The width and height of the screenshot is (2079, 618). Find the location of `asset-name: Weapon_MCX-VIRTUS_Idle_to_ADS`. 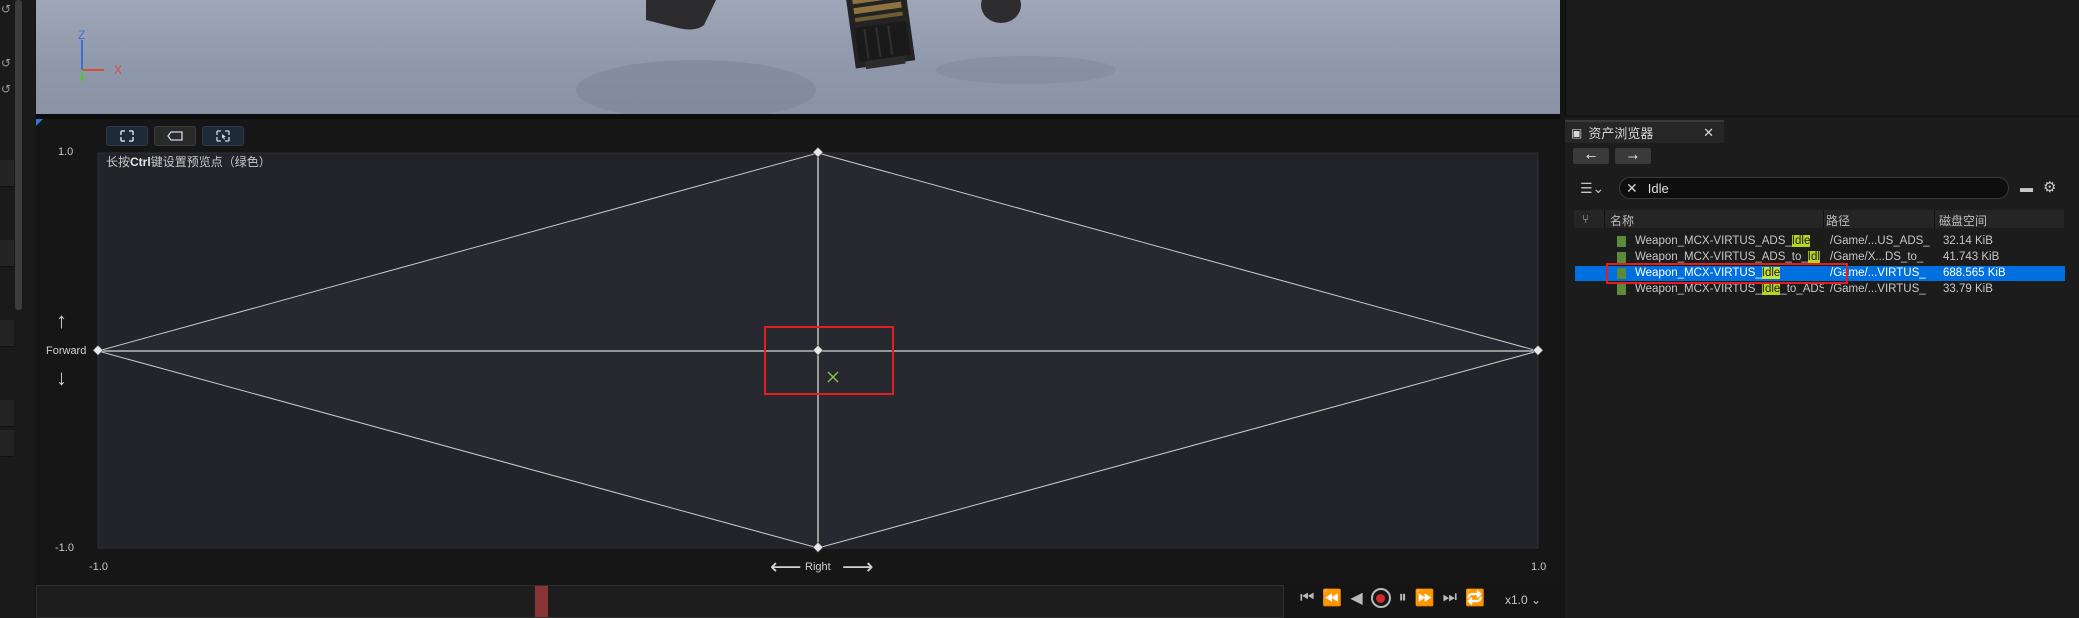

asset-name: Weapon_MCX-VIRTUS_Idle_to_ADS is located at coordinates (1729, 289).